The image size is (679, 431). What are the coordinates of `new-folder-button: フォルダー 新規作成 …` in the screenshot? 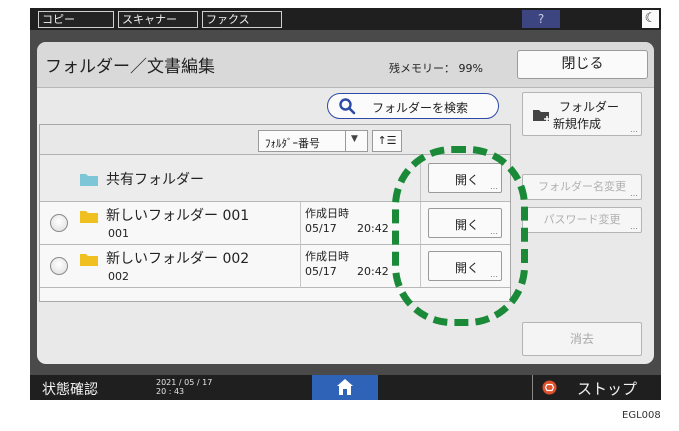 It's located at (582, 114).